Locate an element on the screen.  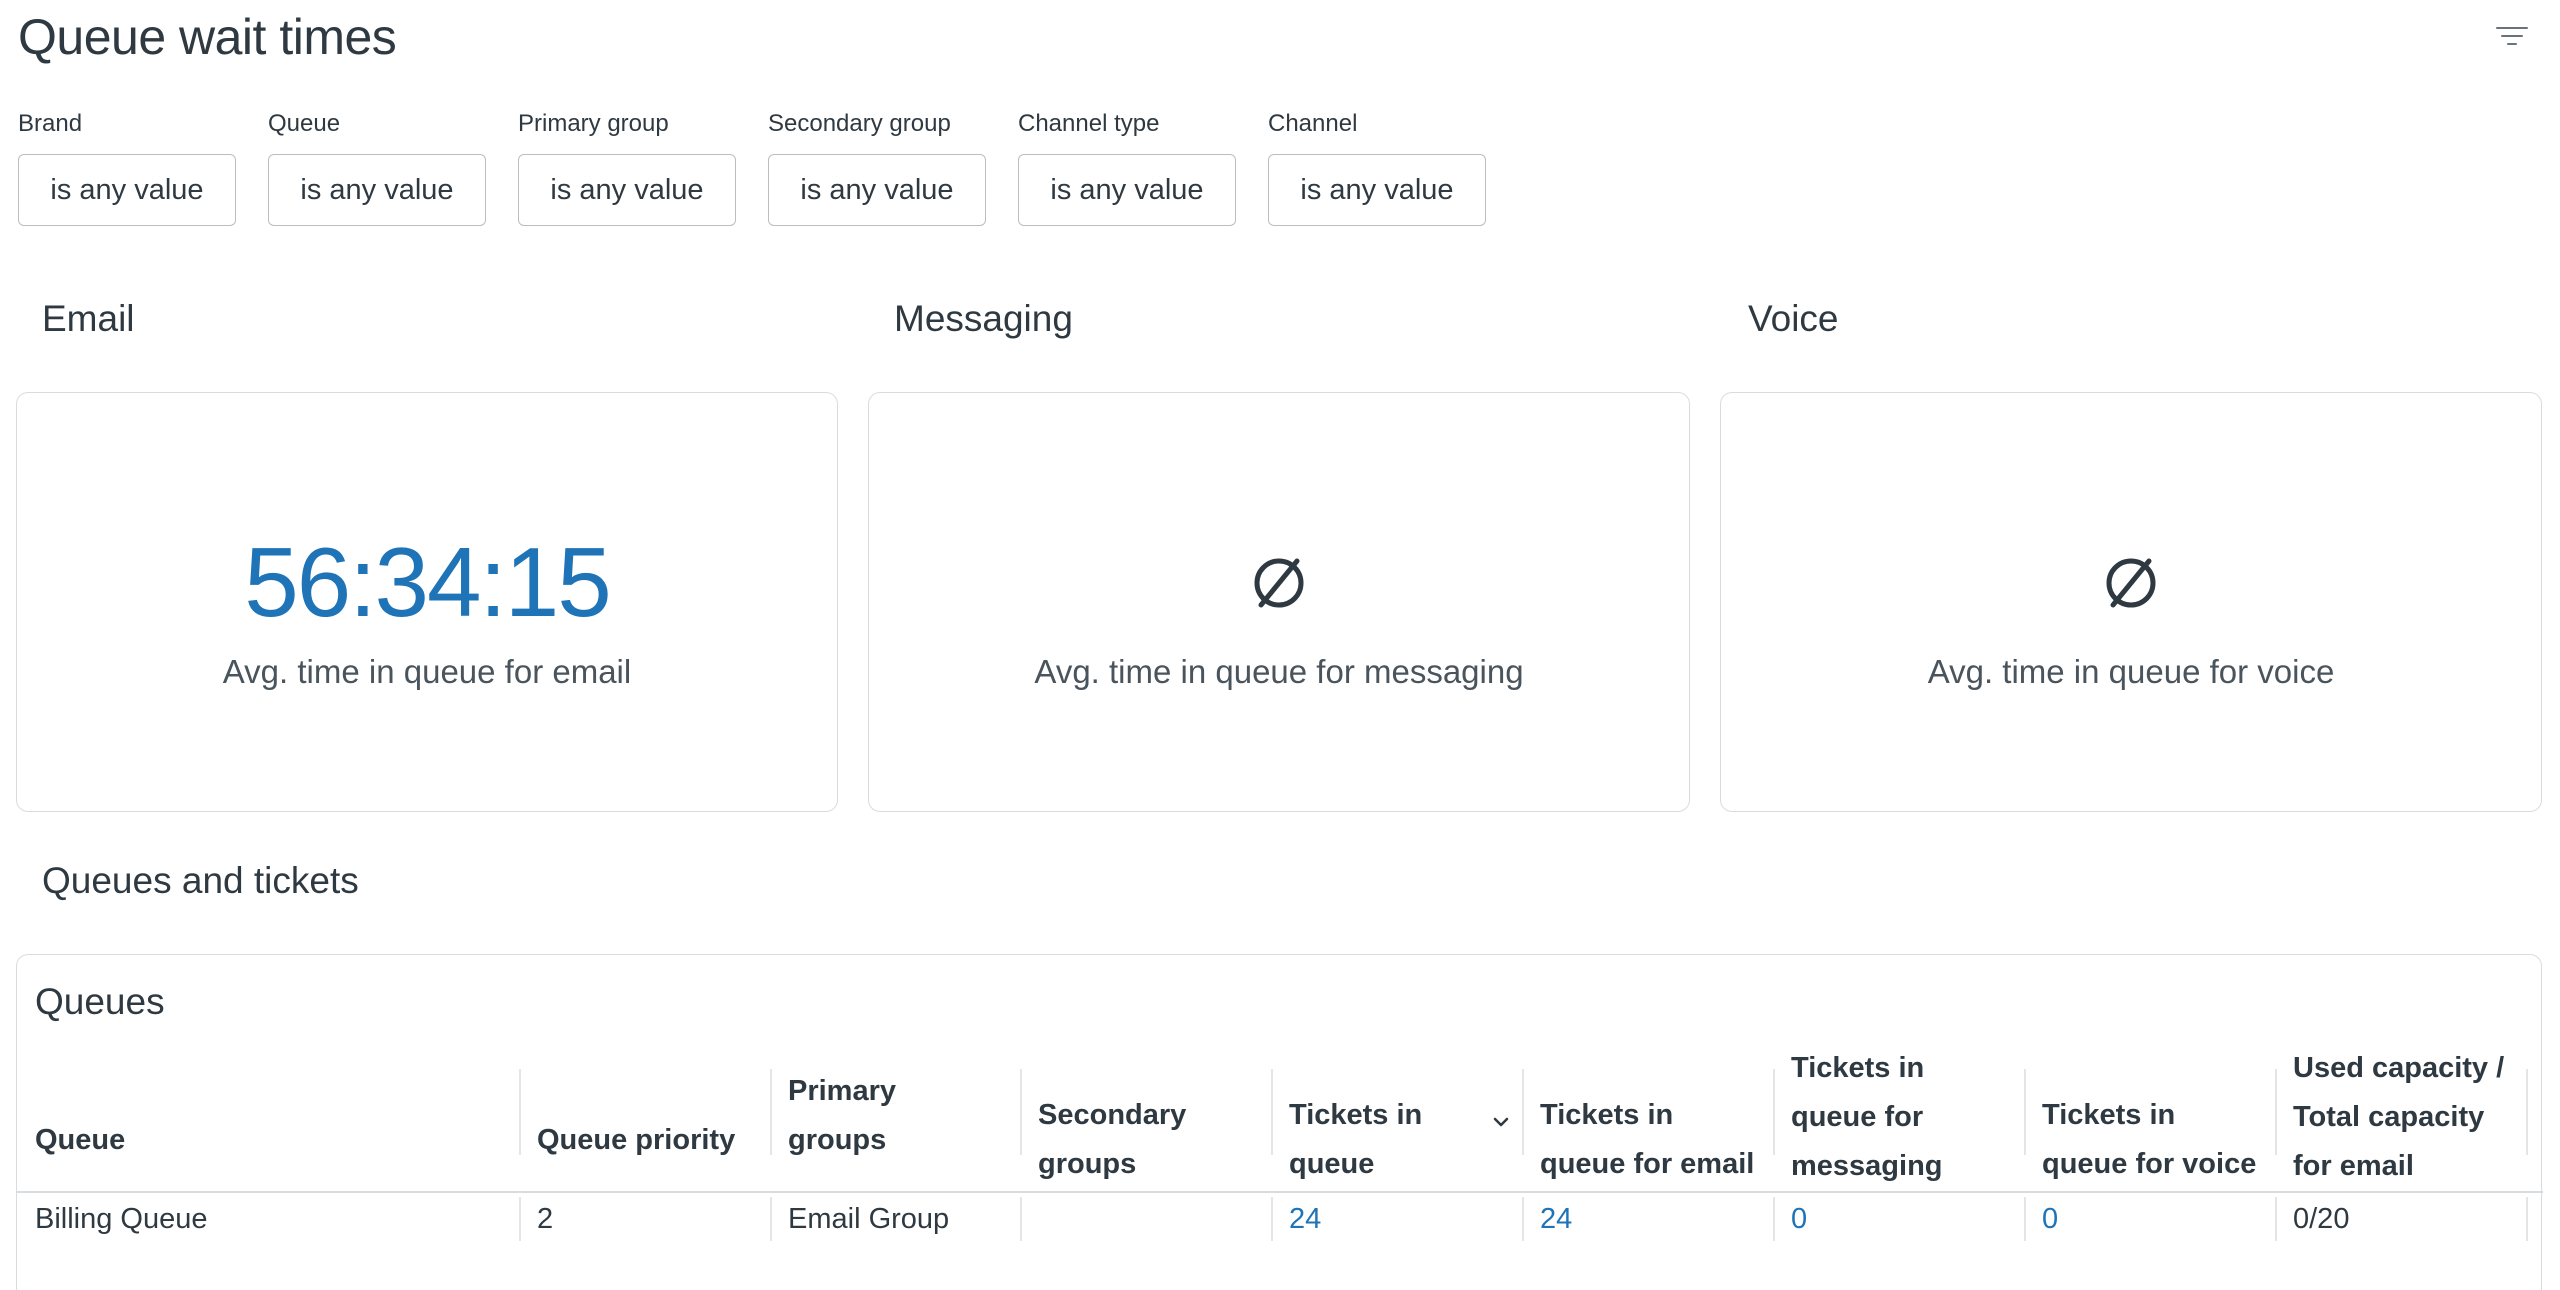
chevron-down-icon is located at coordinates (1501, 1122).